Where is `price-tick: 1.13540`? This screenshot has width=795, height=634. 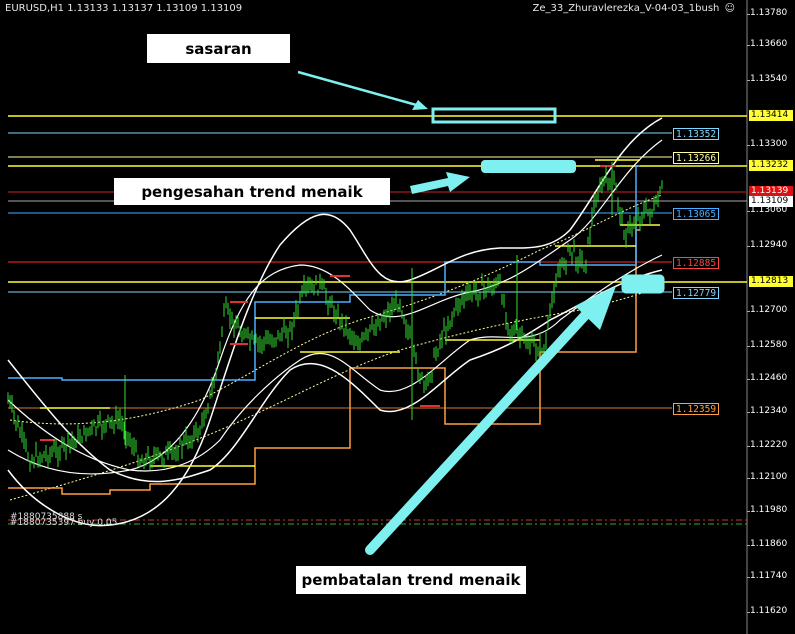 price-tick: 1.13540 is located at coordinates (769, 79).